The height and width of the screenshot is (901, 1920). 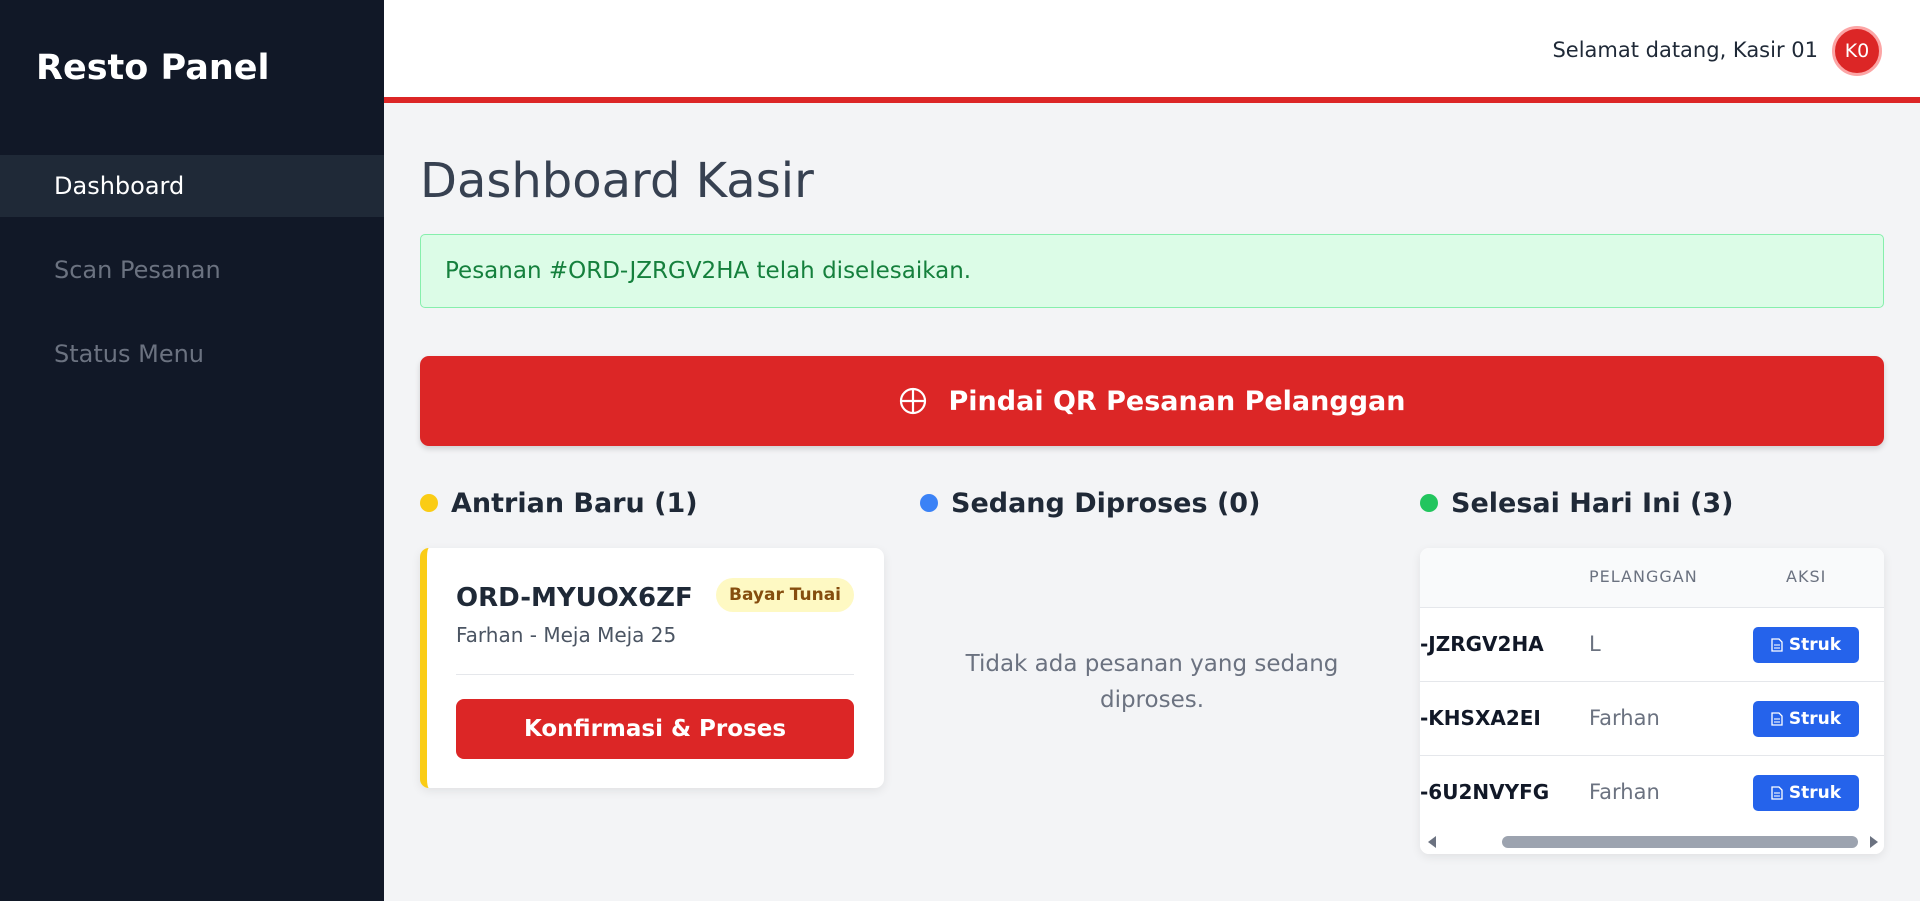 What do you see at coordinates (566, 635) in the screenshot?
I see `order-customer-table: Farhan - Meja Meja 25` at bounding box center [566, 635].